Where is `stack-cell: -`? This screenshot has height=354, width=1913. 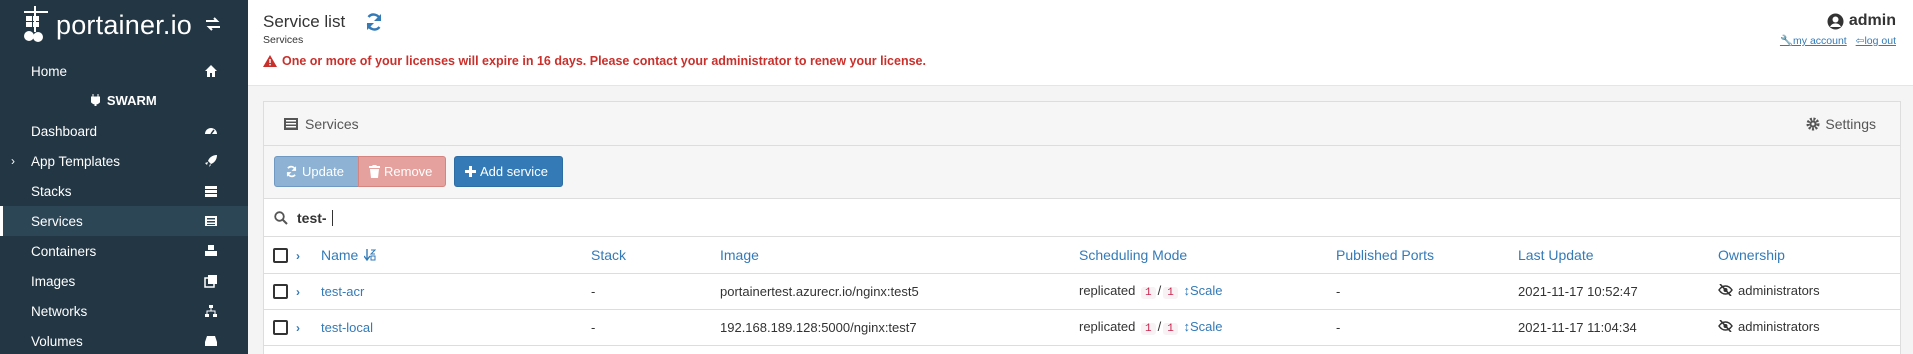
stack-cell: - is located at coordinates (655, 327).